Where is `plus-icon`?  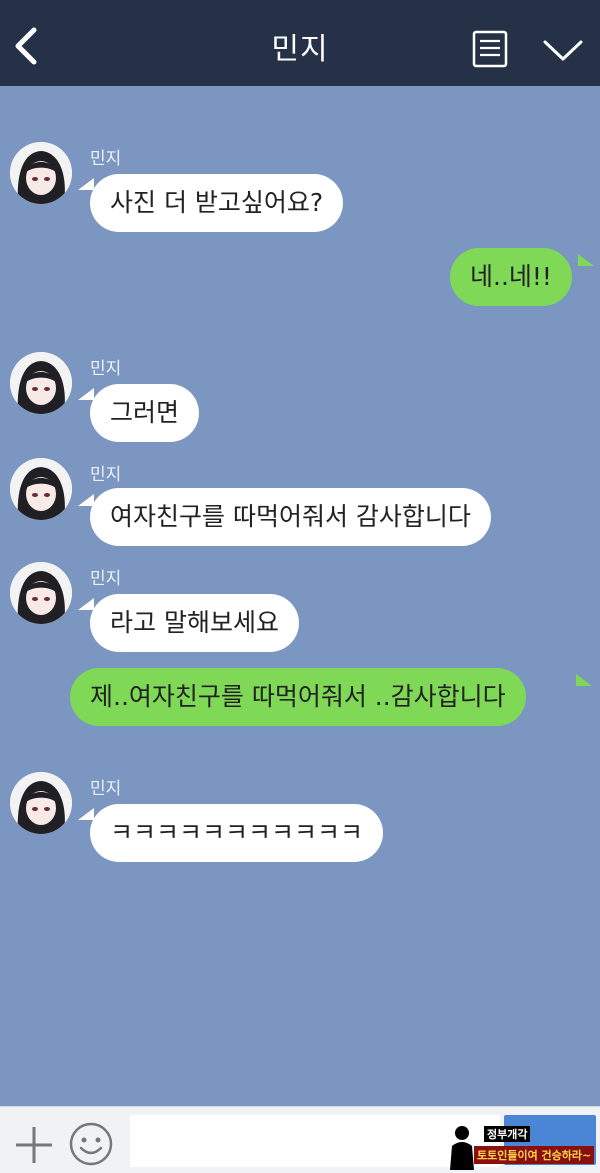
plus-icon is located at coordinates (34, 1145).